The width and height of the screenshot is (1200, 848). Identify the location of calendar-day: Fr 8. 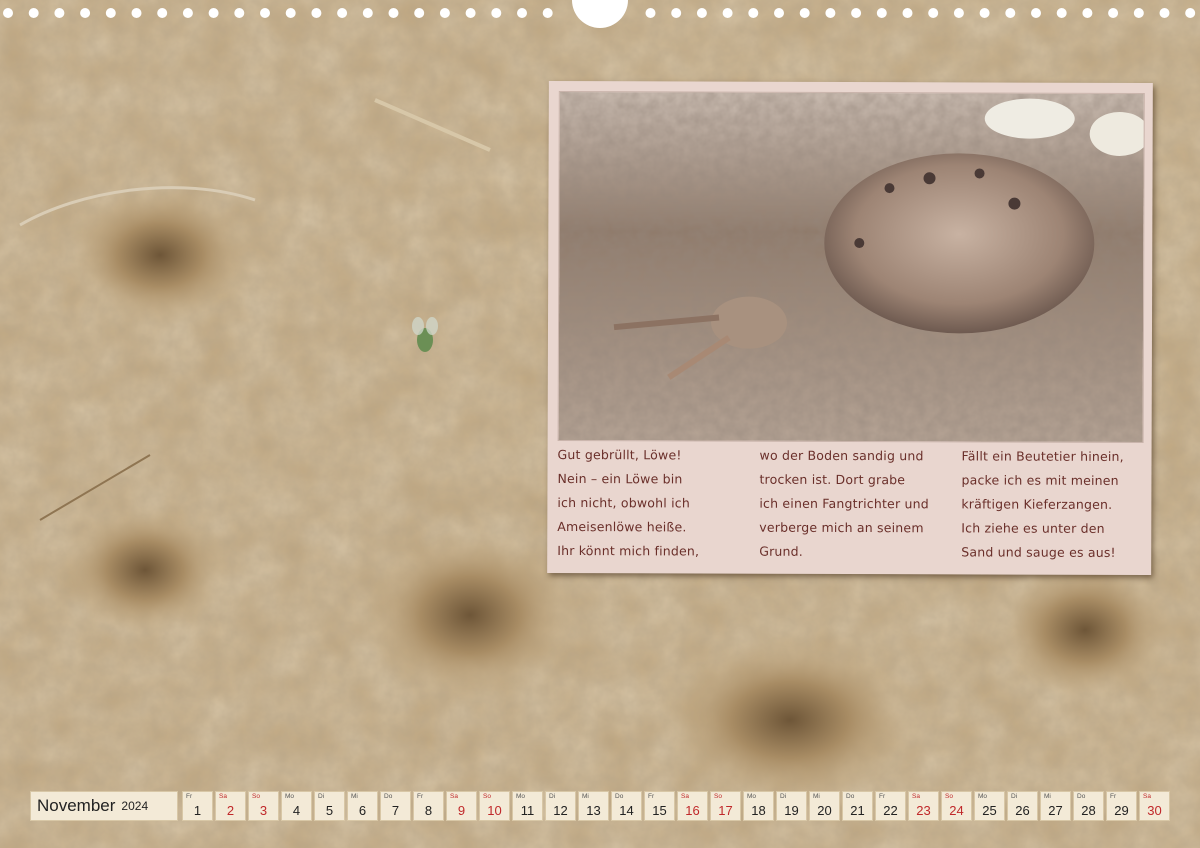
(428, 806).